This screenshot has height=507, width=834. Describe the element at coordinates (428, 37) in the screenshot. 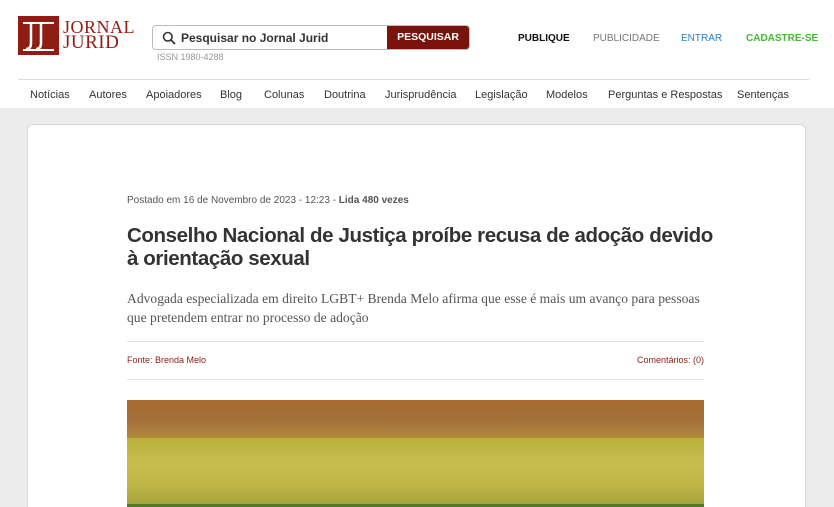

I see `search-button: PESQUISAR` at that location.